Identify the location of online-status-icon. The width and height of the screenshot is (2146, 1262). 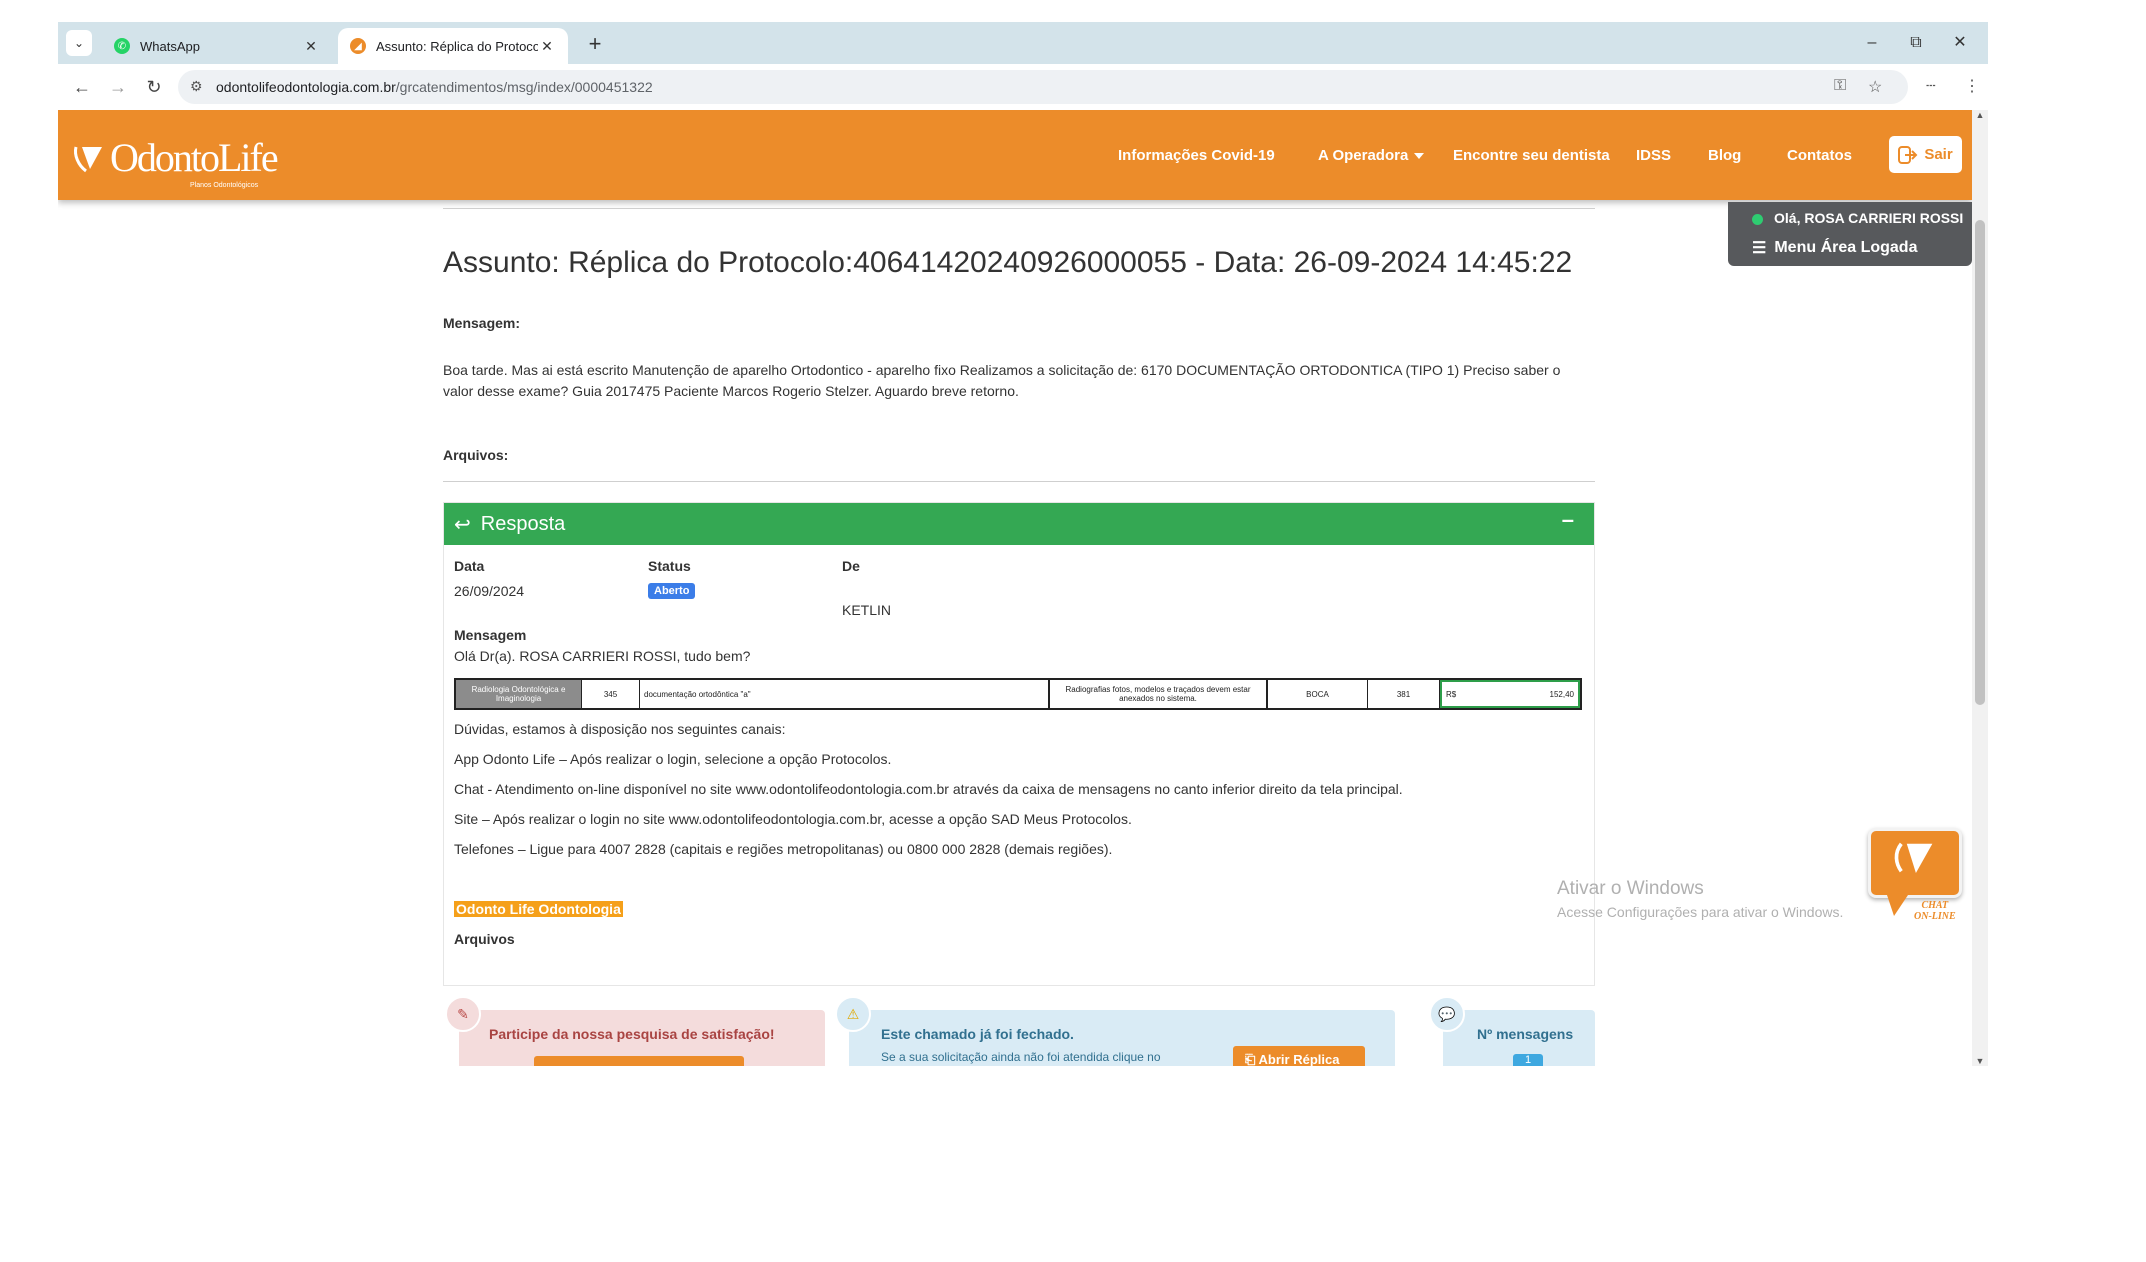
(1757, 219).